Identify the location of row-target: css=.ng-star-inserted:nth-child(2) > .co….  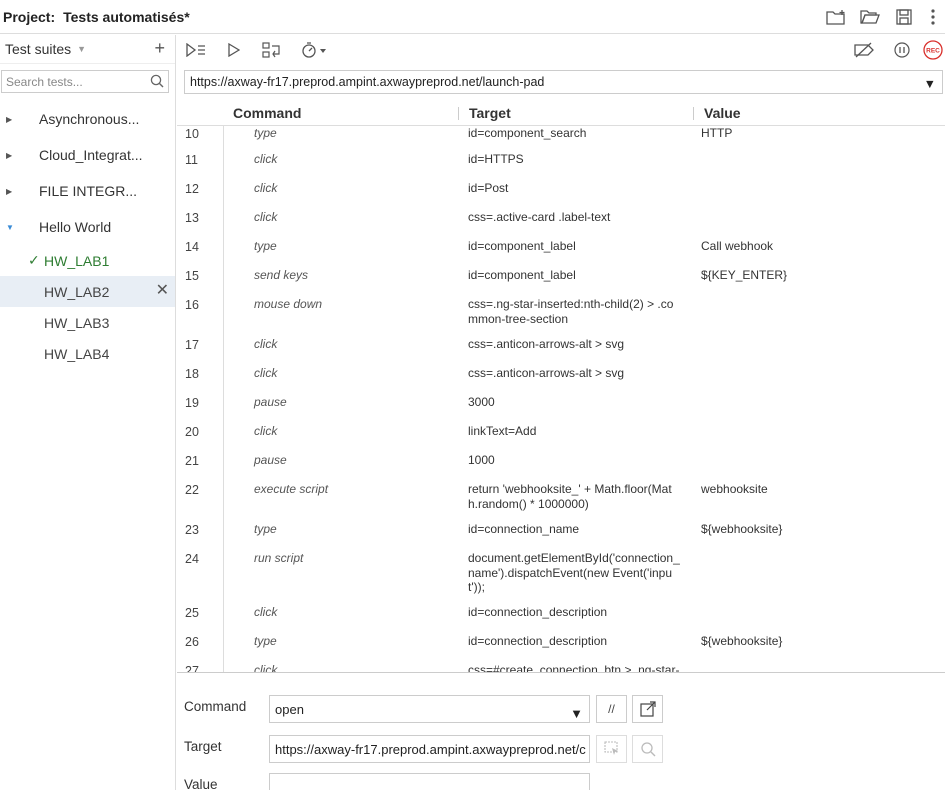
(571, 311).